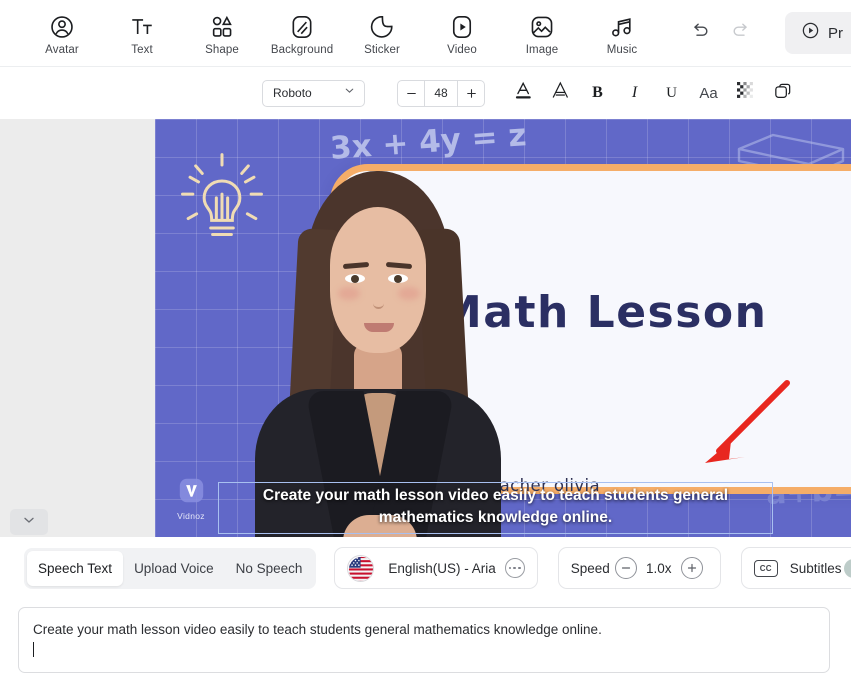 The width and height of the screenshot is (851, 679). I want to click on vidnoz-watermark: Vidnoz, so click(191, 499).